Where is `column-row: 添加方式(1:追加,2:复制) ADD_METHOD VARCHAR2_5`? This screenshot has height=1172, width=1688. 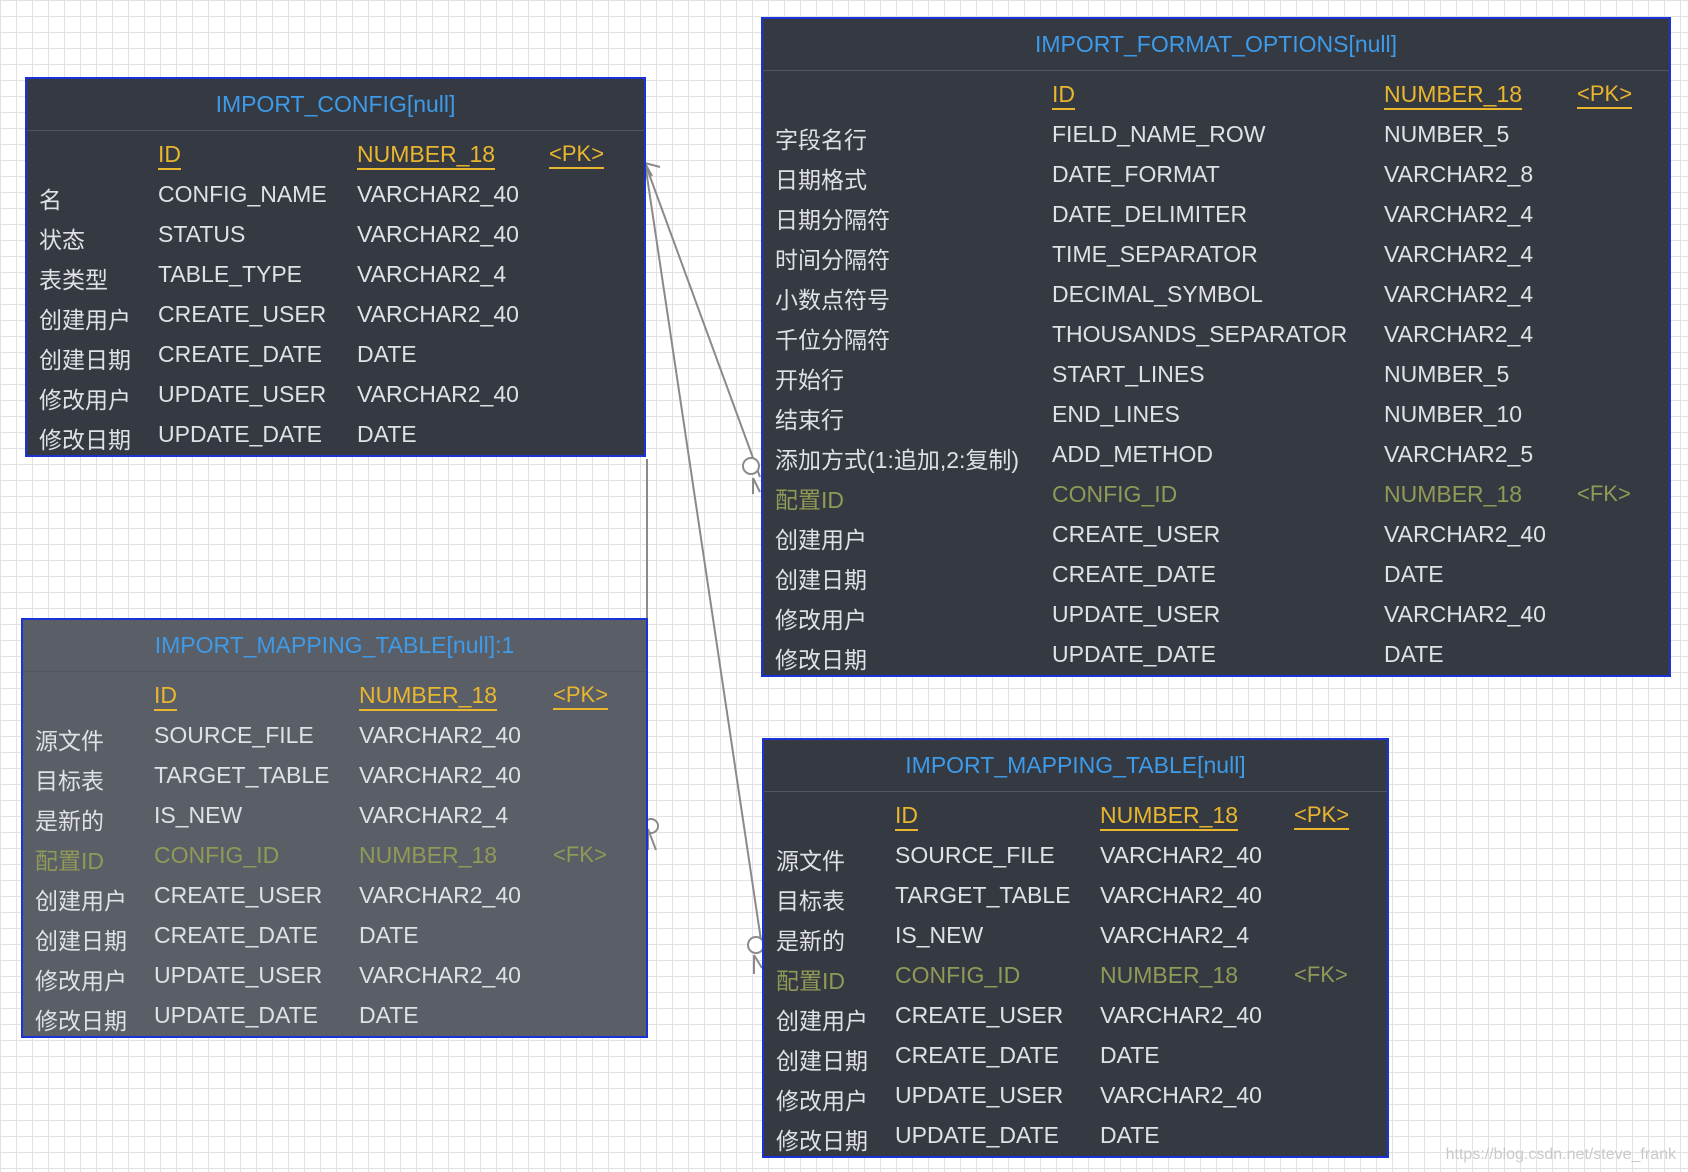 column-row: 添加方式(1:追加,2:复制) ADD_METHOD VARCHAR2_5 is located at coordinates (1216, 454).